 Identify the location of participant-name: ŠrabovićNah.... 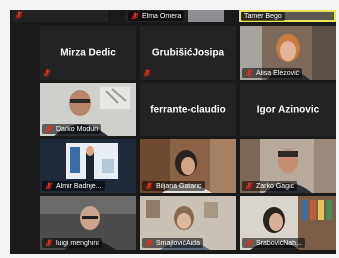
(279, 243).